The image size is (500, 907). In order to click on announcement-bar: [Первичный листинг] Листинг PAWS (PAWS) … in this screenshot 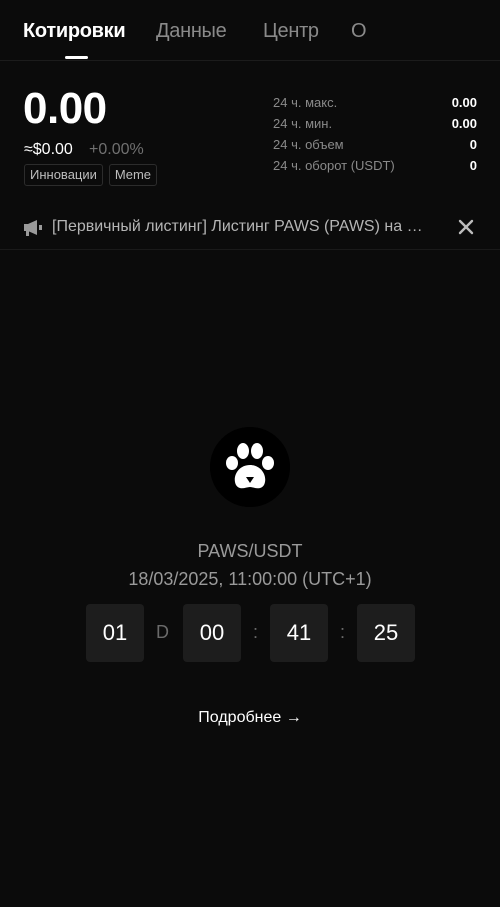, I will do `click(250, 228)`.